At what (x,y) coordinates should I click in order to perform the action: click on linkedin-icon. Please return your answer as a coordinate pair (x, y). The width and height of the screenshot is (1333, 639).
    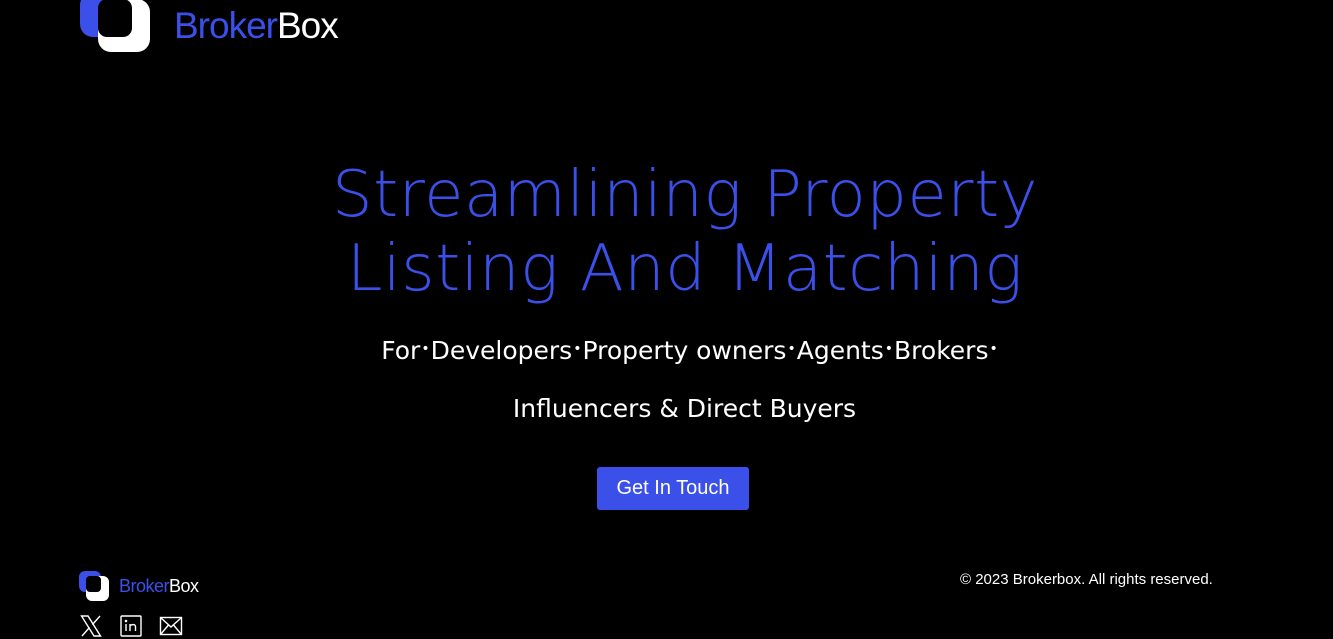
    Looking at the image, I should click on (131, 626).